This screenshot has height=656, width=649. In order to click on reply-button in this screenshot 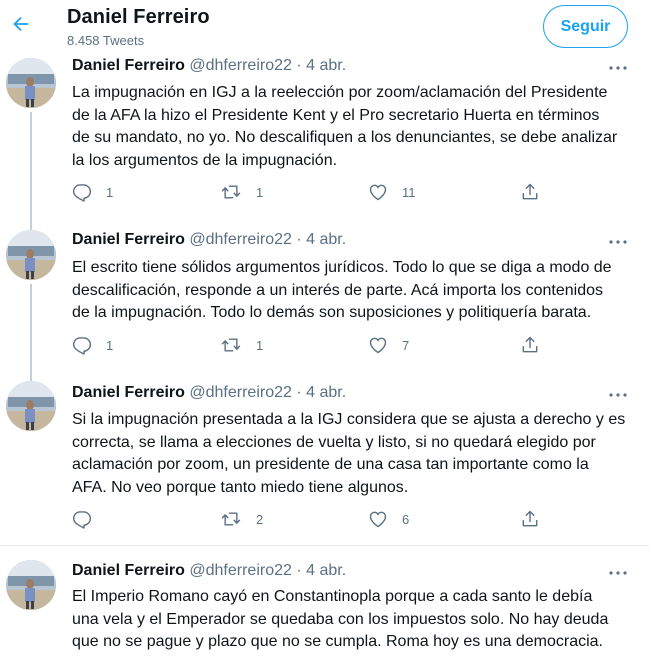, I will do `click(89, 519)`.